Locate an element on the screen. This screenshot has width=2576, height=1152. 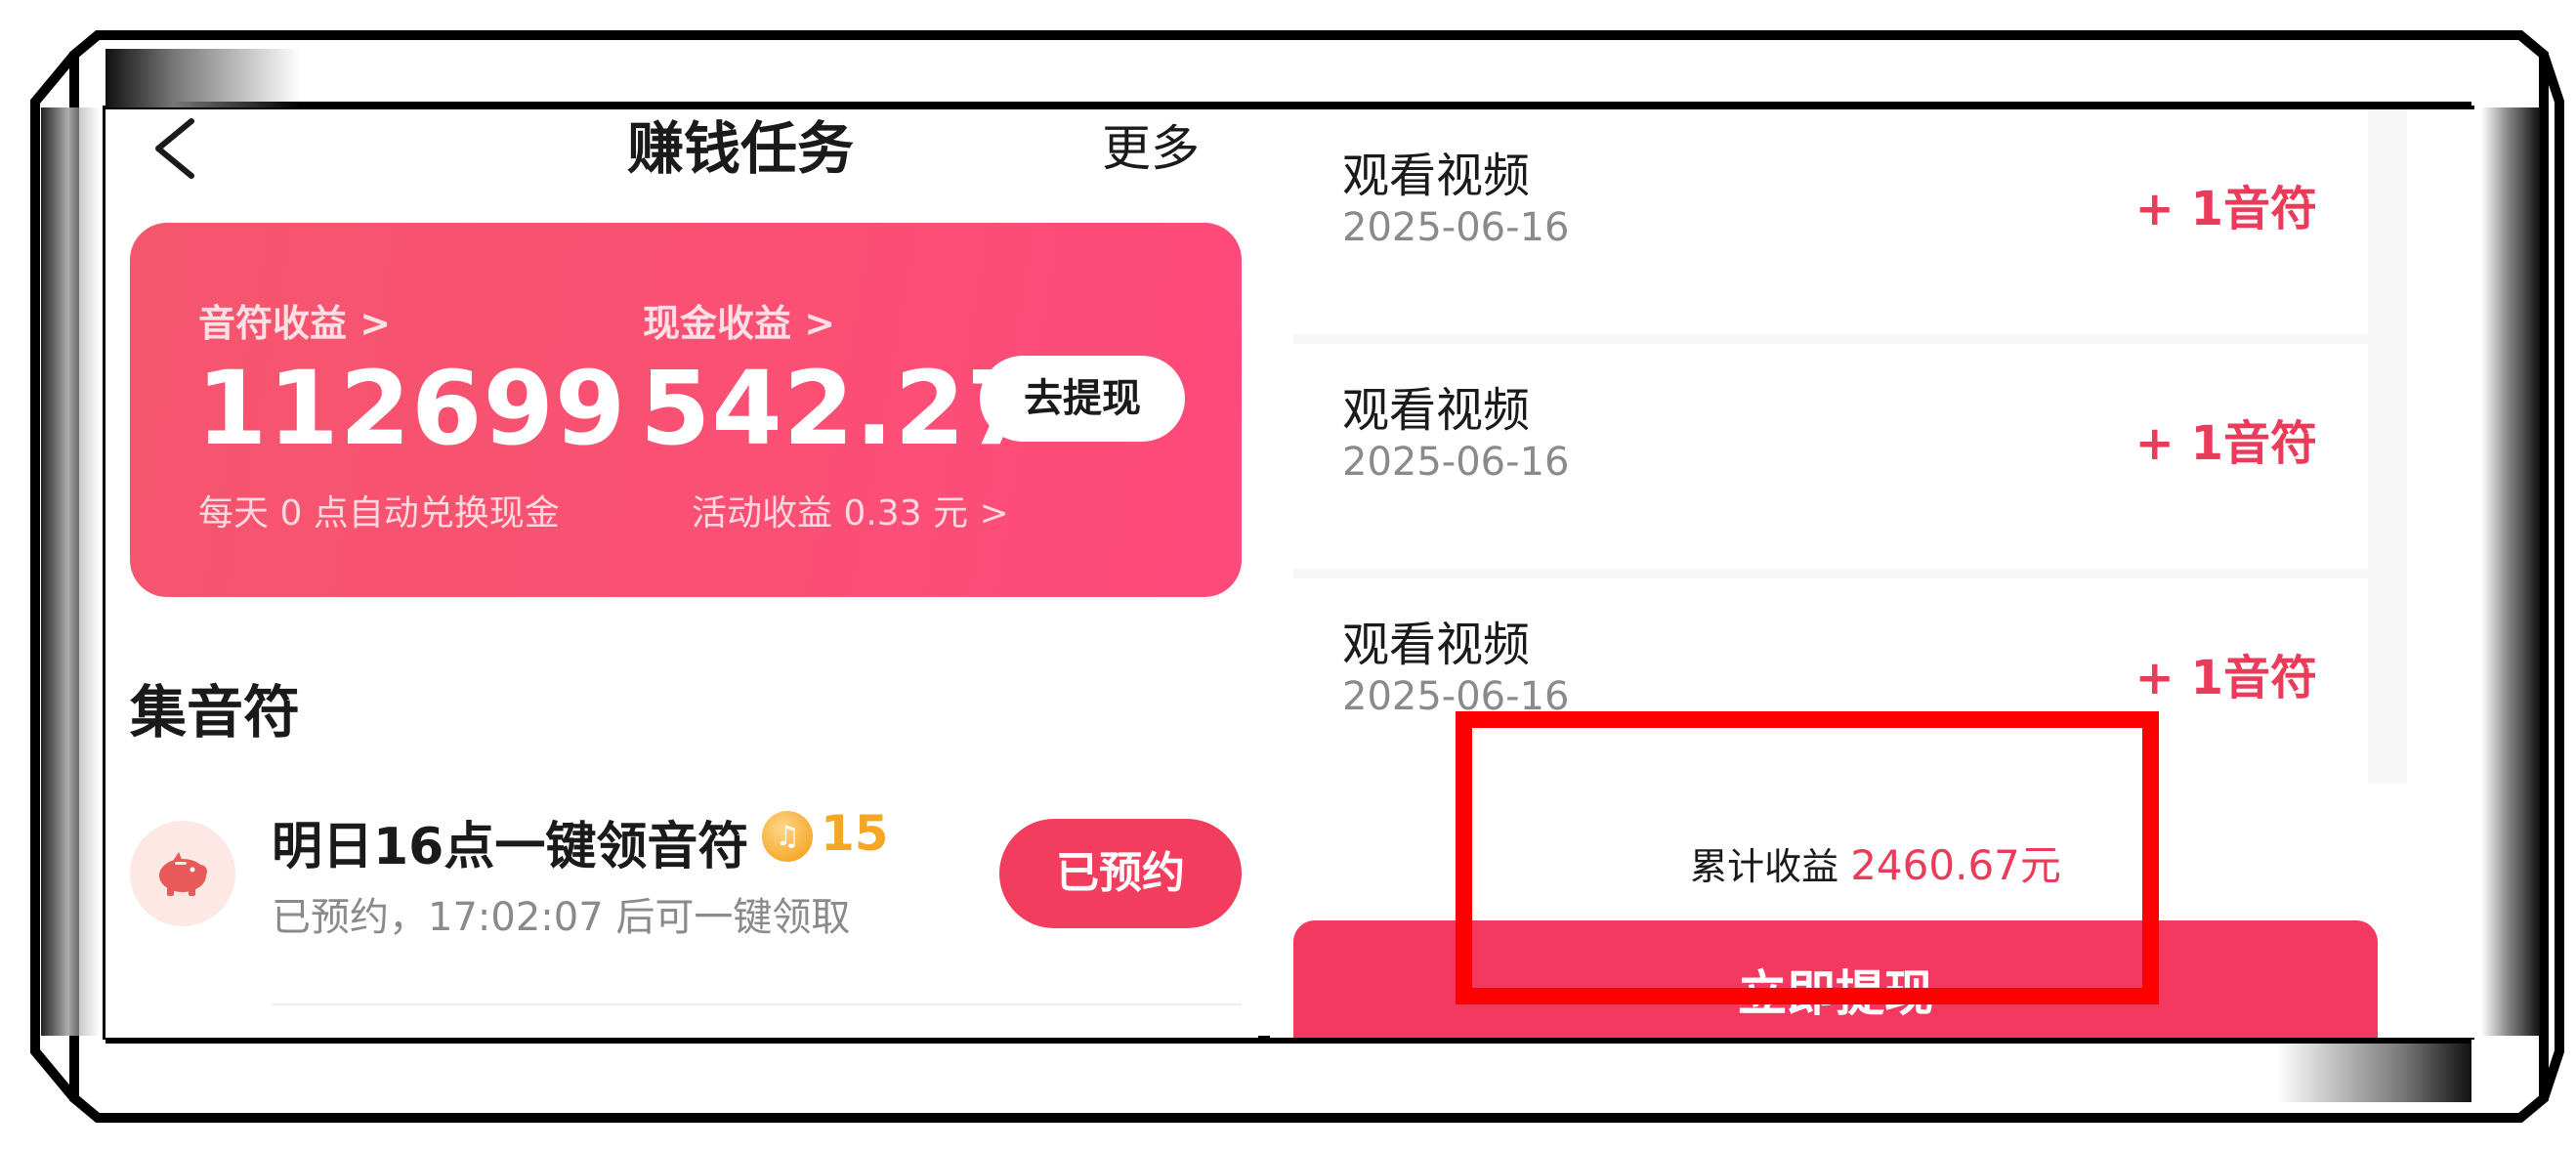
notes-earnings-value: 112699 is located at coordinates (411, 408).